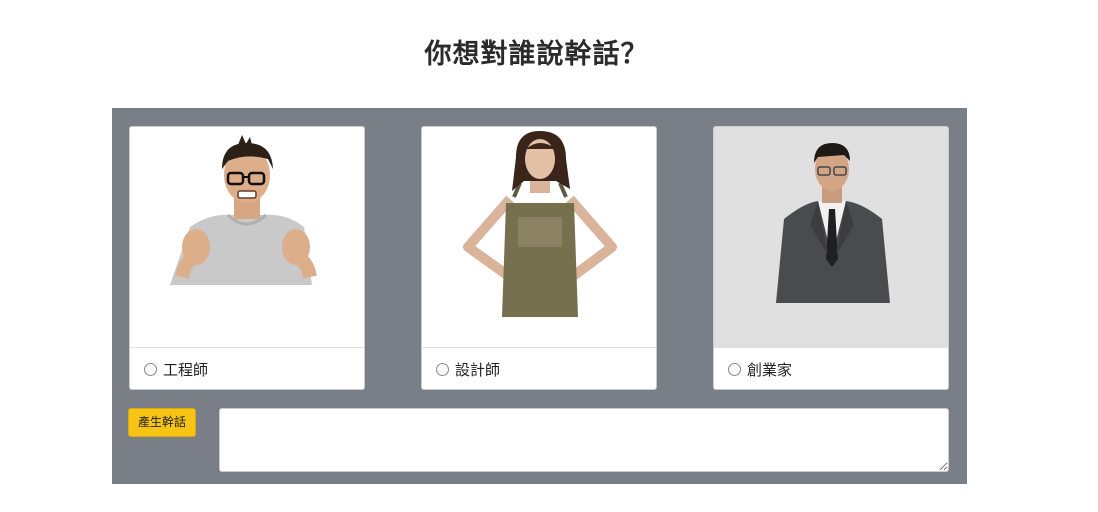 Image resolution: width=1098 pixels, height=512 pixels. What do you see at coordinates (478, 370) in the screenshot?
I see `option-label-designer: 設計師` at bounding box center [478, 370].